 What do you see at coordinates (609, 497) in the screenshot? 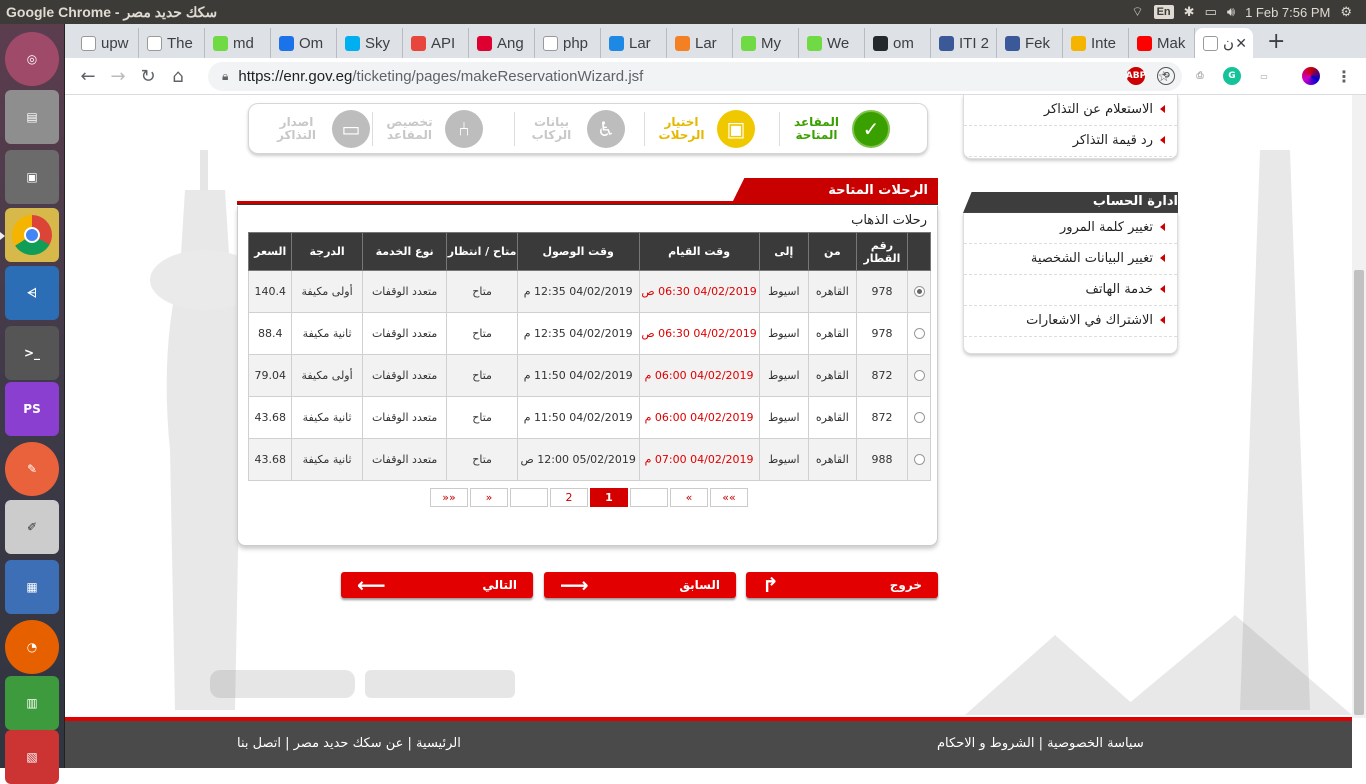
I see `pager-current-page: 1` at bounding box center [609, 497].